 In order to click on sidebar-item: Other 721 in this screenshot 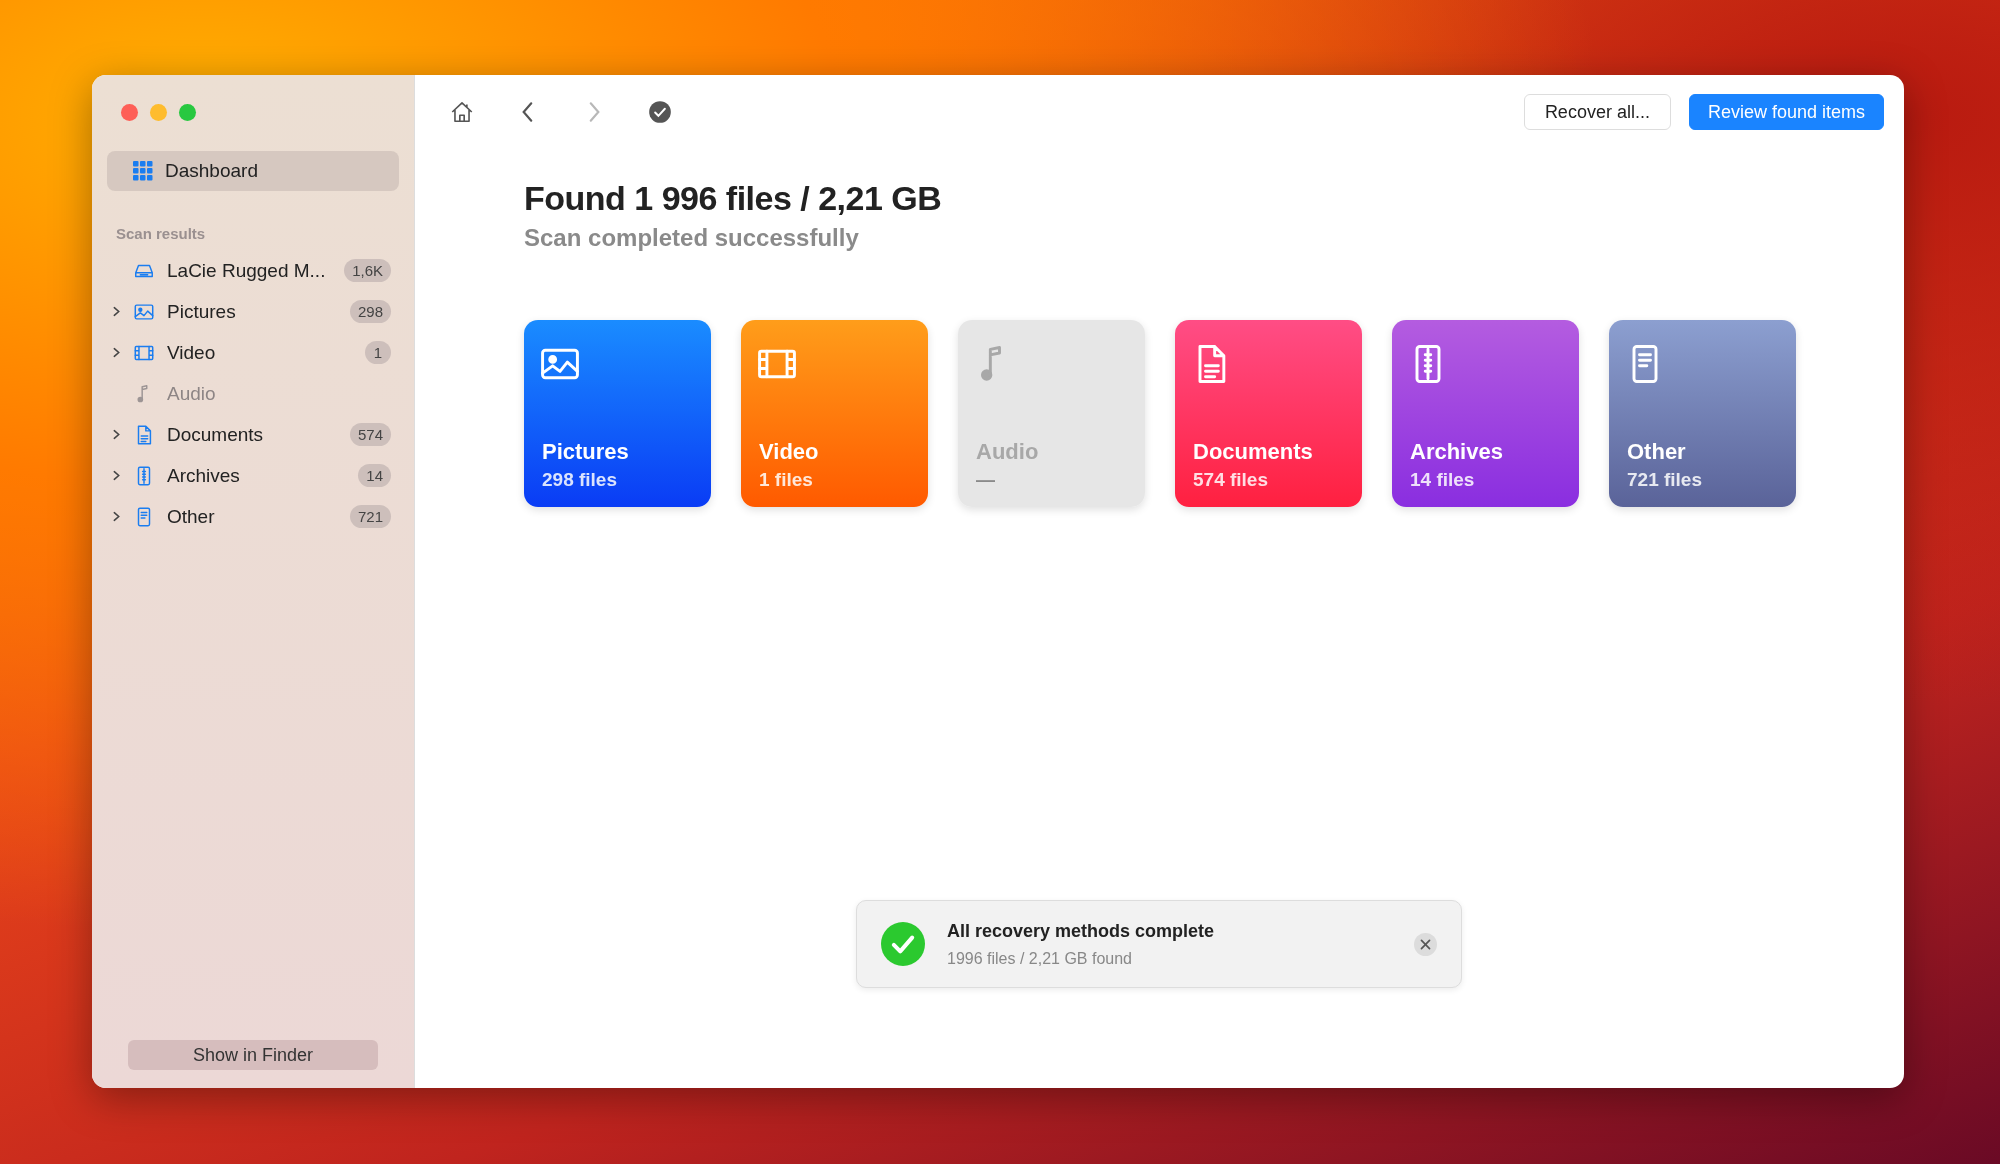, I will do `click(253, 516)`.